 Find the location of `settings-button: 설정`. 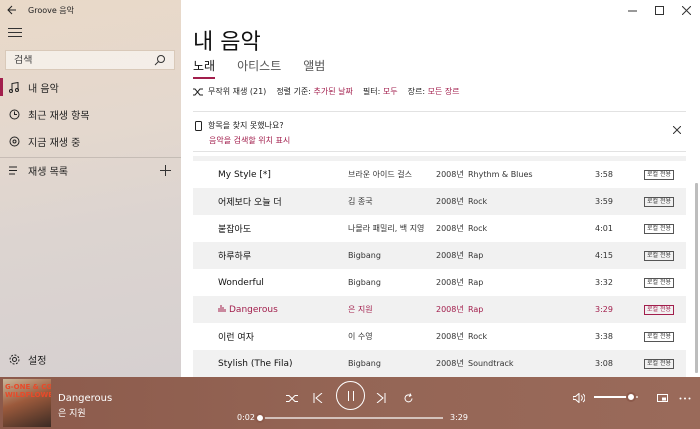

settings-button: 설정 is located at coordinates (23, 359).